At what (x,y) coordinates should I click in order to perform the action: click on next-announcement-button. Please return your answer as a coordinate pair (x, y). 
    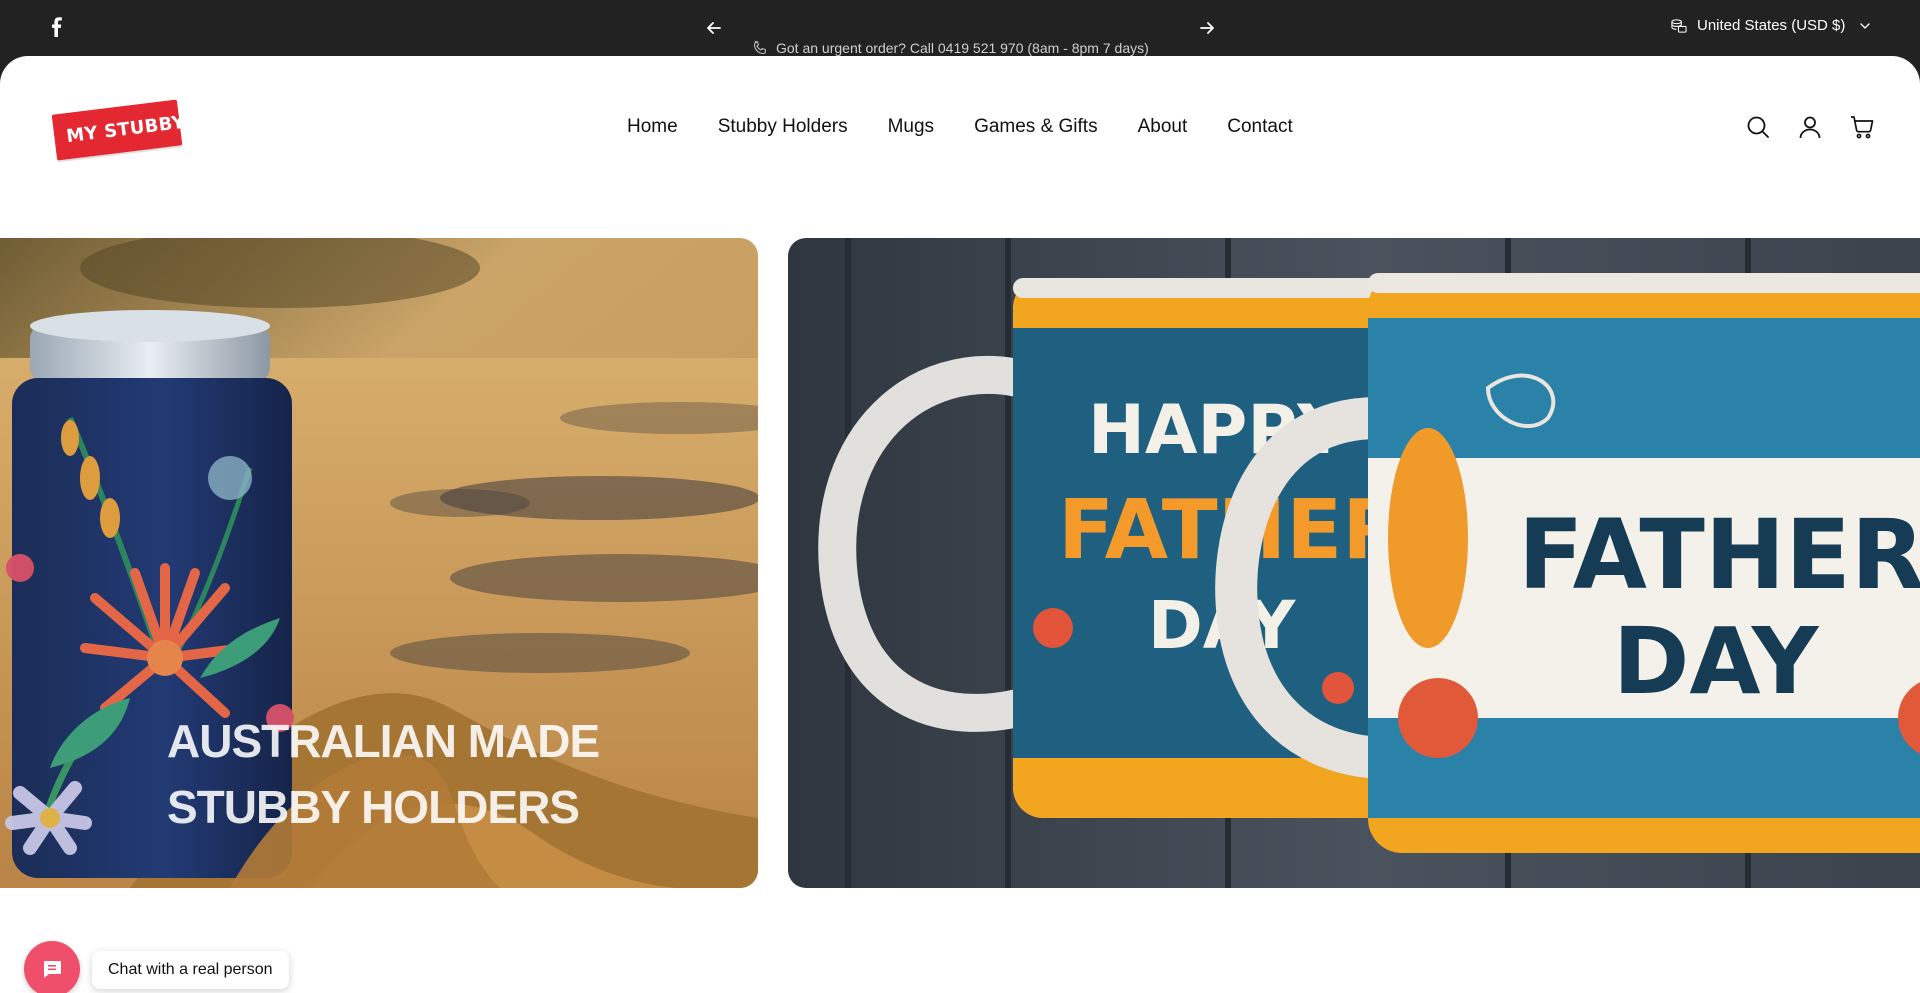
    Looking at the image, I should click on (1207, 28).